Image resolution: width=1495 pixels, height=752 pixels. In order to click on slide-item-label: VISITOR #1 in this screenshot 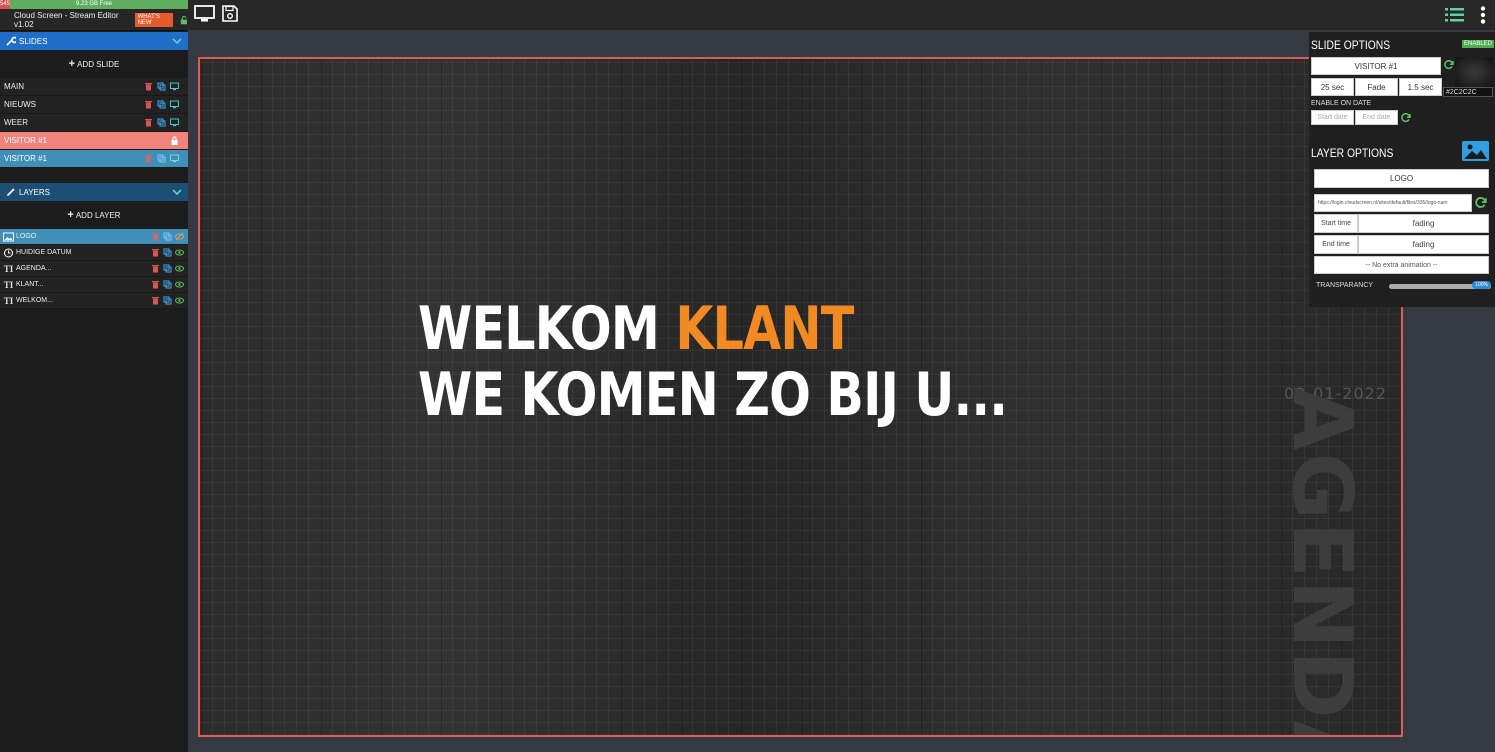, I will do `click(25, 158)`.